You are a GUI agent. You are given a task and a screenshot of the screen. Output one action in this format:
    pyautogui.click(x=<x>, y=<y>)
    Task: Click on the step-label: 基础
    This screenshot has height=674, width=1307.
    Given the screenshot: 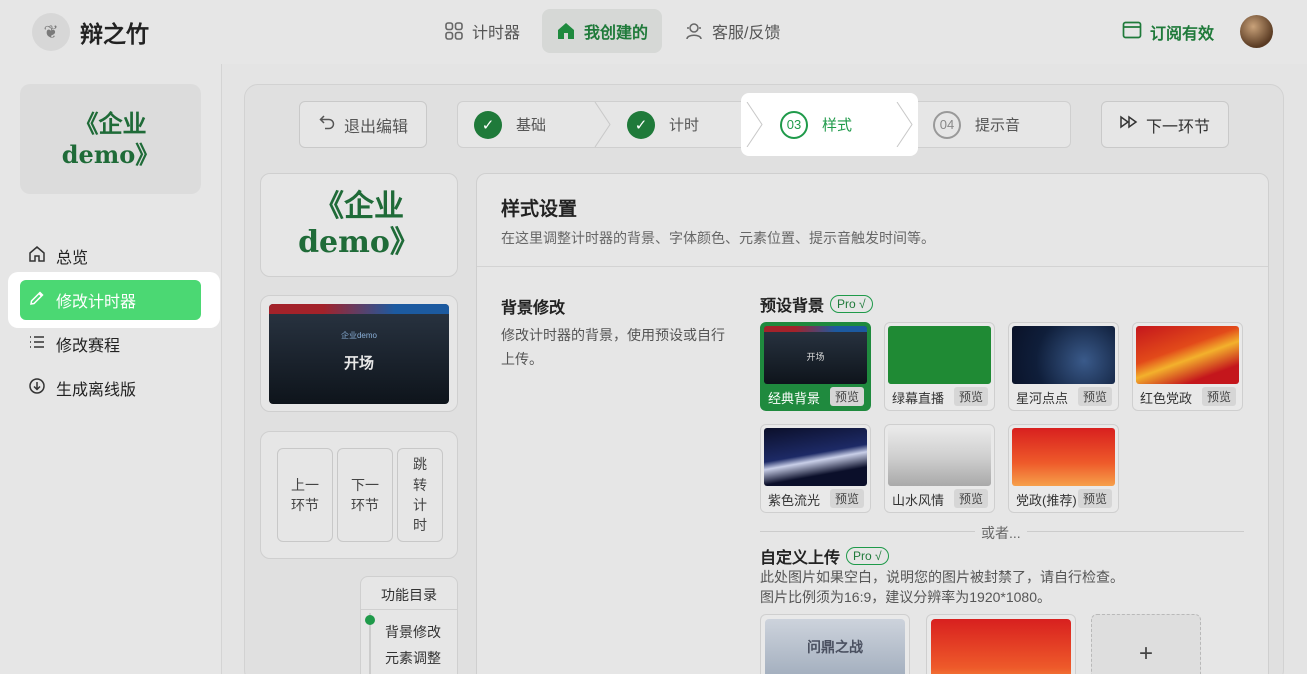 What is the action you would take?
    pyautogui.click(x=531, y=125)
    